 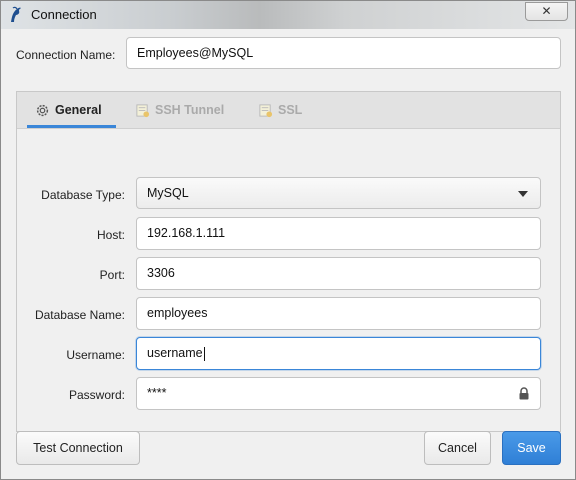 What do you see at coordinates (143, 111) in the screenshot?
I see `tunnel-doc-icon` at bounding box center [143, 111].